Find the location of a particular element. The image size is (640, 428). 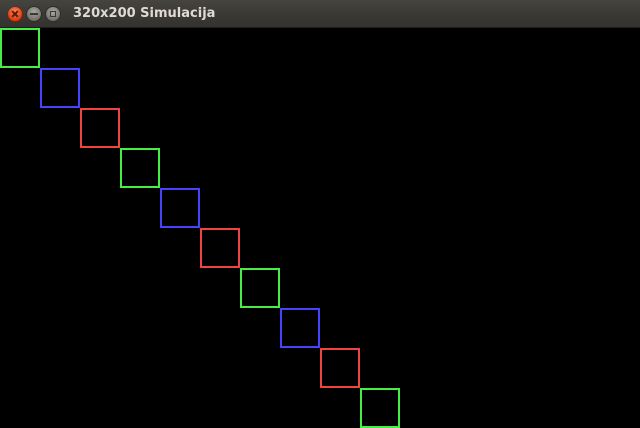

window-title: 320x200 Simulacija is located at coordinates (144, 13).